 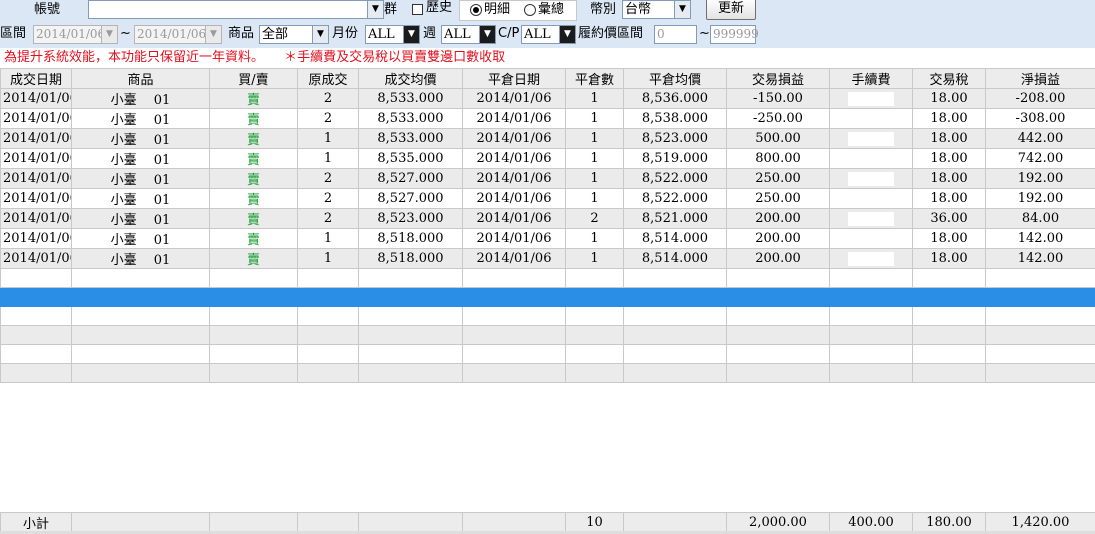 What do you see at coordinates (390, 10) in the screenshot?
I see `group-label: 群` at bounding box center [390, 10].